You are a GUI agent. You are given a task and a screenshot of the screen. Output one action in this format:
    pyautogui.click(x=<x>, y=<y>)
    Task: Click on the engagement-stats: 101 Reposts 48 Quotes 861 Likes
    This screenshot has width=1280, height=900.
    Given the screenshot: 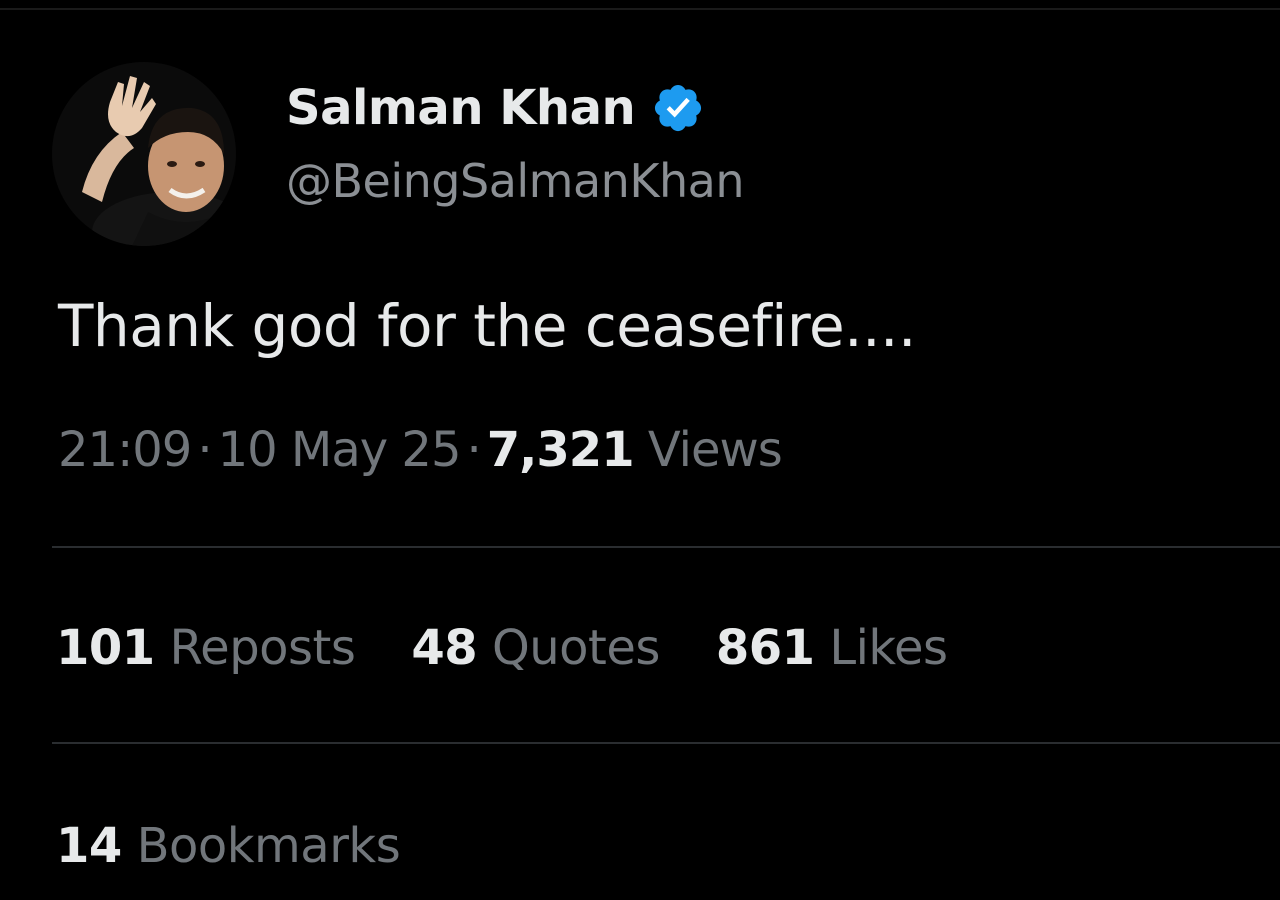 What is the action you would take?
    pyautogui.click(x=530, y=648)
    